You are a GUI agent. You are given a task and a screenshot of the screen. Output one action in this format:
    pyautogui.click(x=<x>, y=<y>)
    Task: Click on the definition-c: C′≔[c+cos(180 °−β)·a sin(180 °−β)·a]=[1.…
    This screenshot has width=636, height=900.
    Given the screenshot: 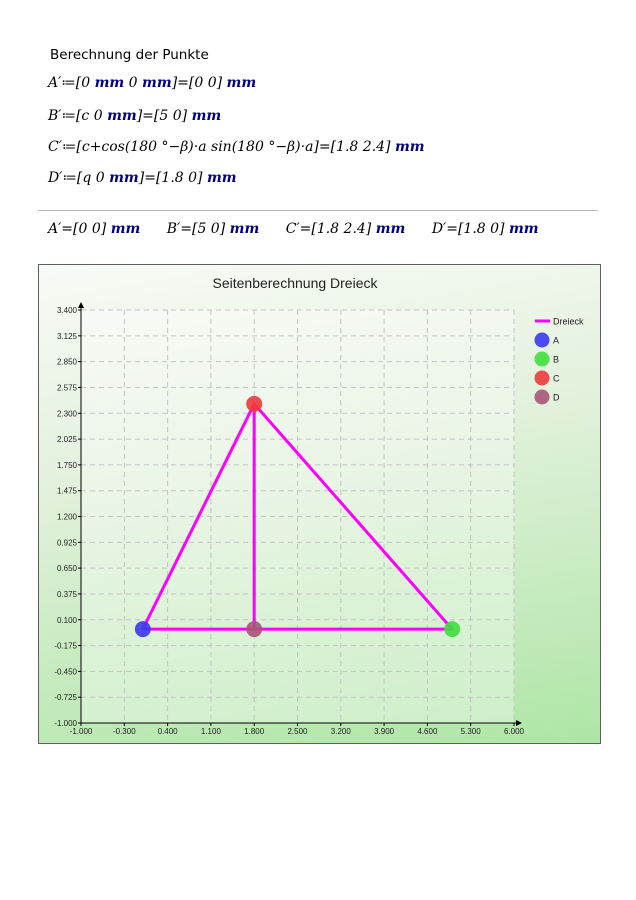 What is the action you would take?
    pyautogui.click(x=236, y=147)
    